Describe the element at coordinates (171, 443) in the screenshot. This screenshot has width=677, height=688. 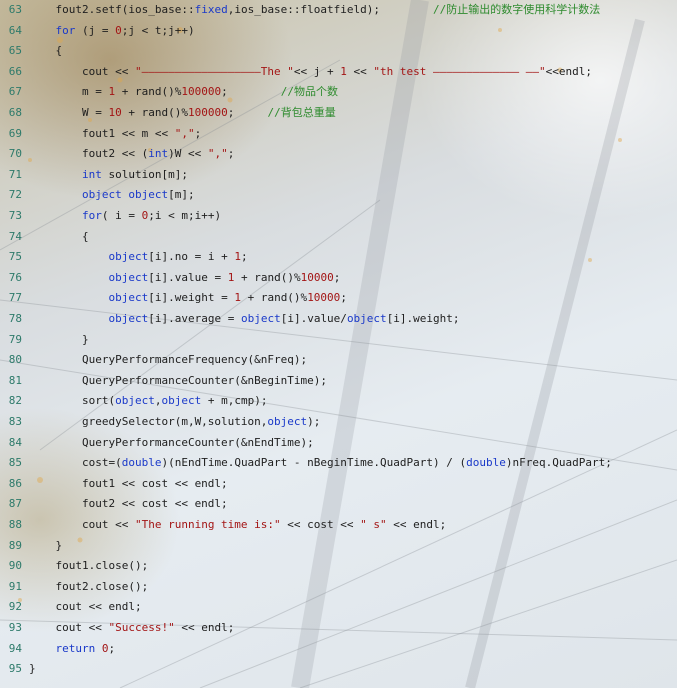
I see `code-text: QueryPerformanceCounter(&nEndTime);` at that location.